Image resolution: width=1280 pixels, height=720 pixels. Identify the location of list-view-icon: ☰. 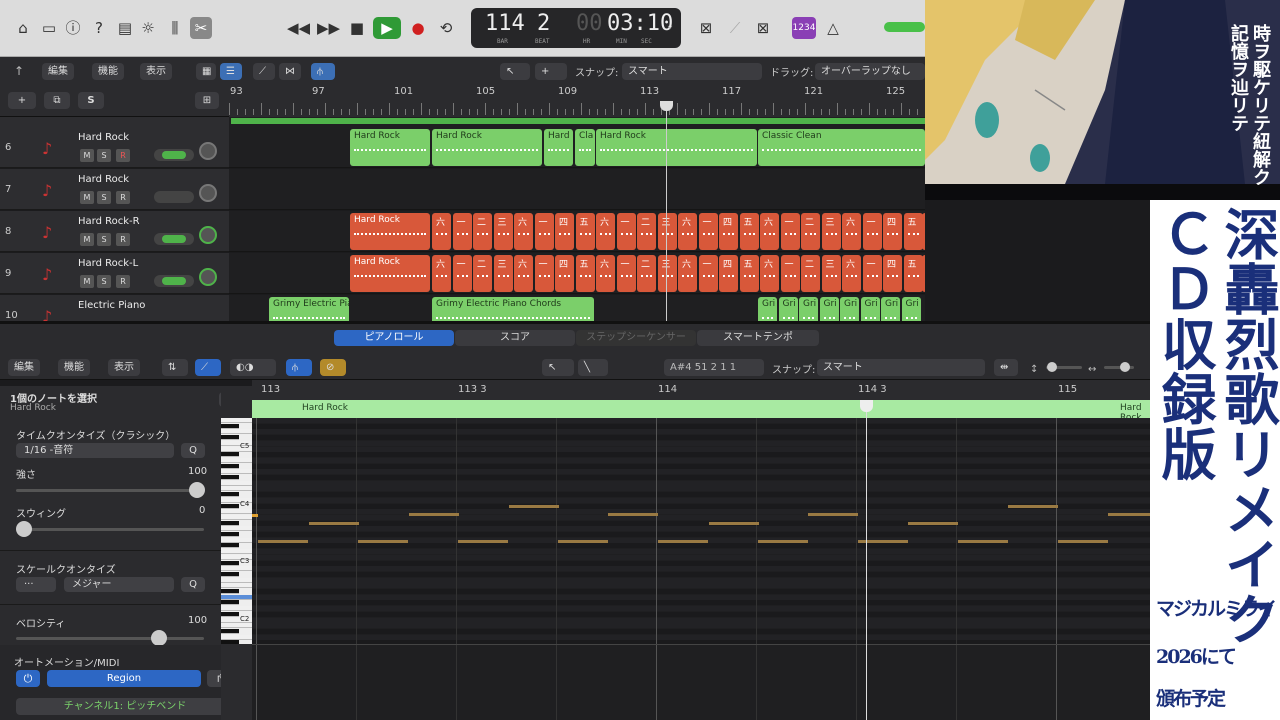
(231, 71).